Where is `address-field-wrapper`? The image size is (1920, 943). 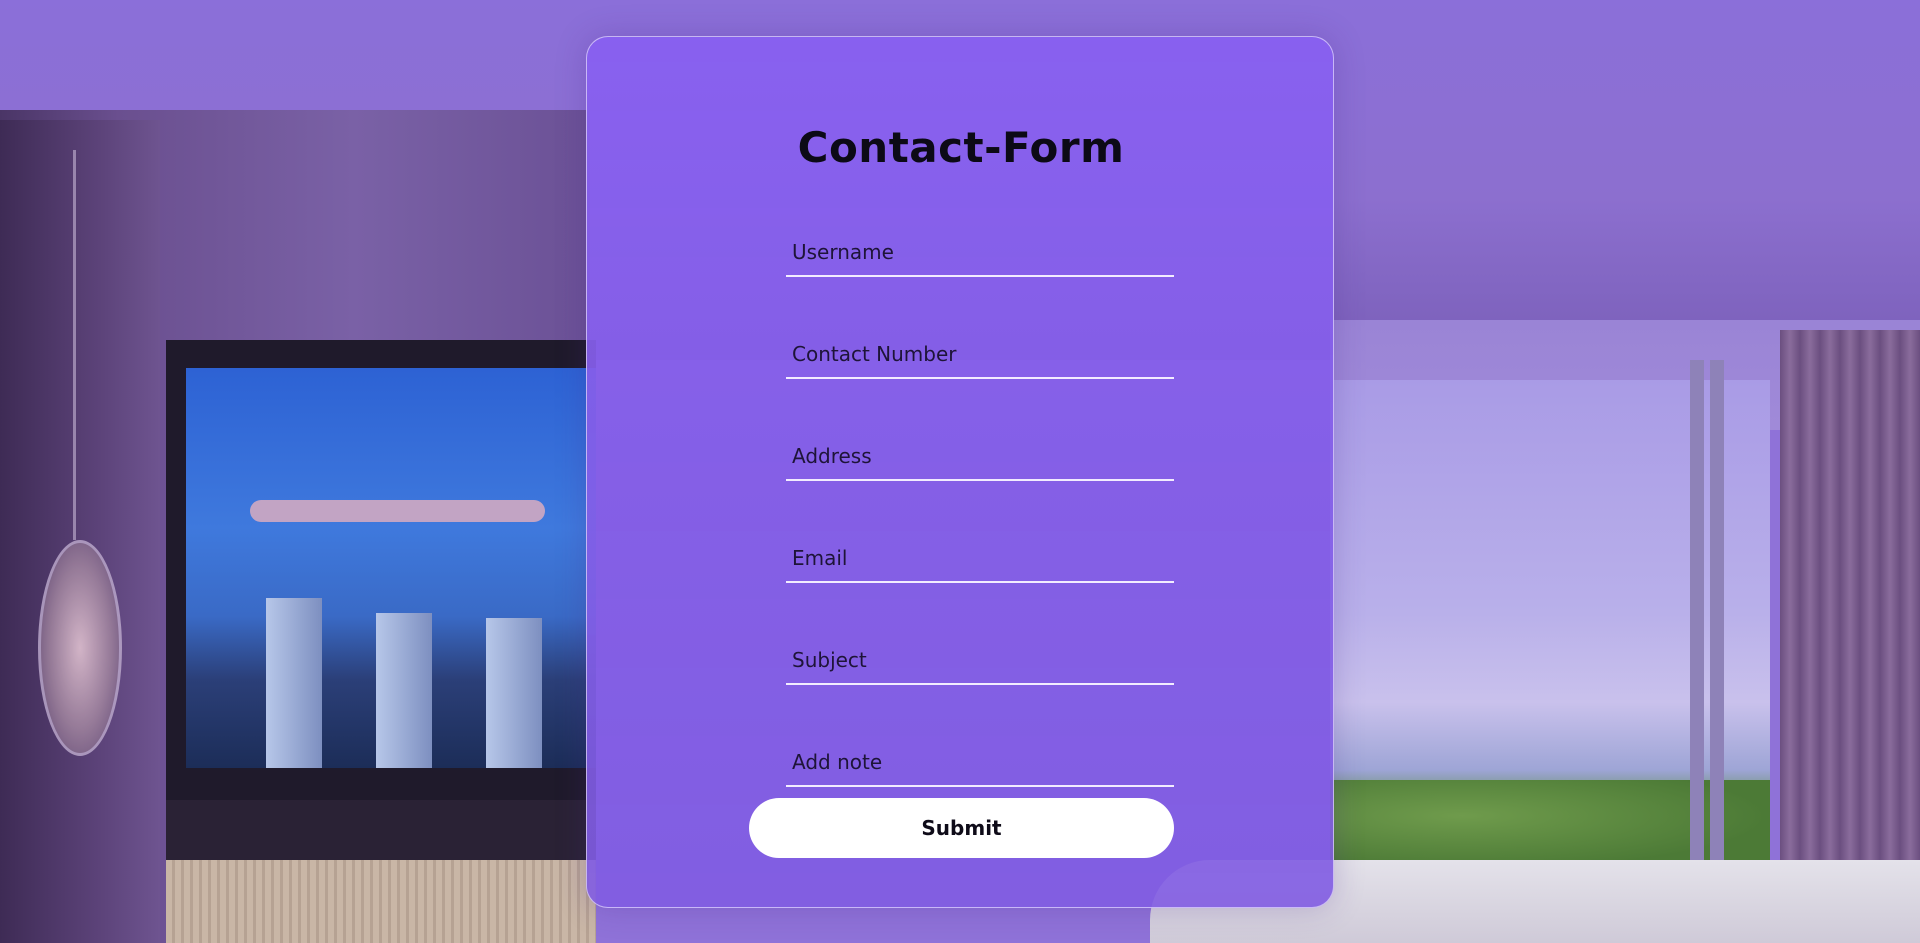
address-field-wrapper is located at coordinates (980, 457).